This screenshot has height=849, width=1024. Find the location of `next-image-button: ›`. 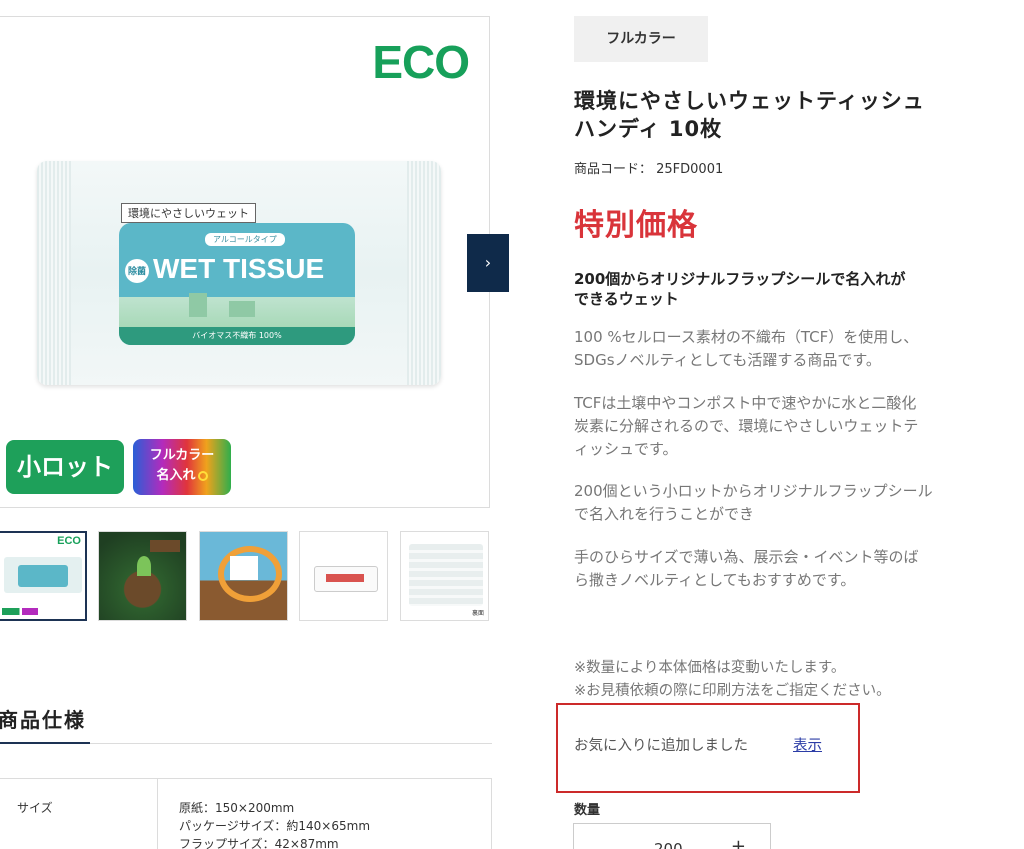

next-image-button: › is located at coordinates (488, 263).